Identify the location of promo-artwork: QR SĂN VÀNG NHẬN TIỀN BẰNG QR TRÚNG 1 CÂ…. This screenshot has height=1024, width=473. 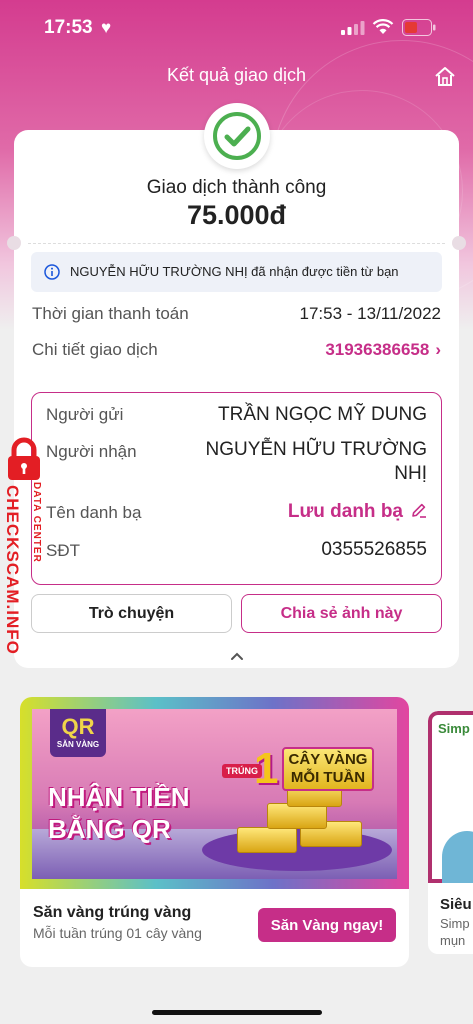
(214, 794).